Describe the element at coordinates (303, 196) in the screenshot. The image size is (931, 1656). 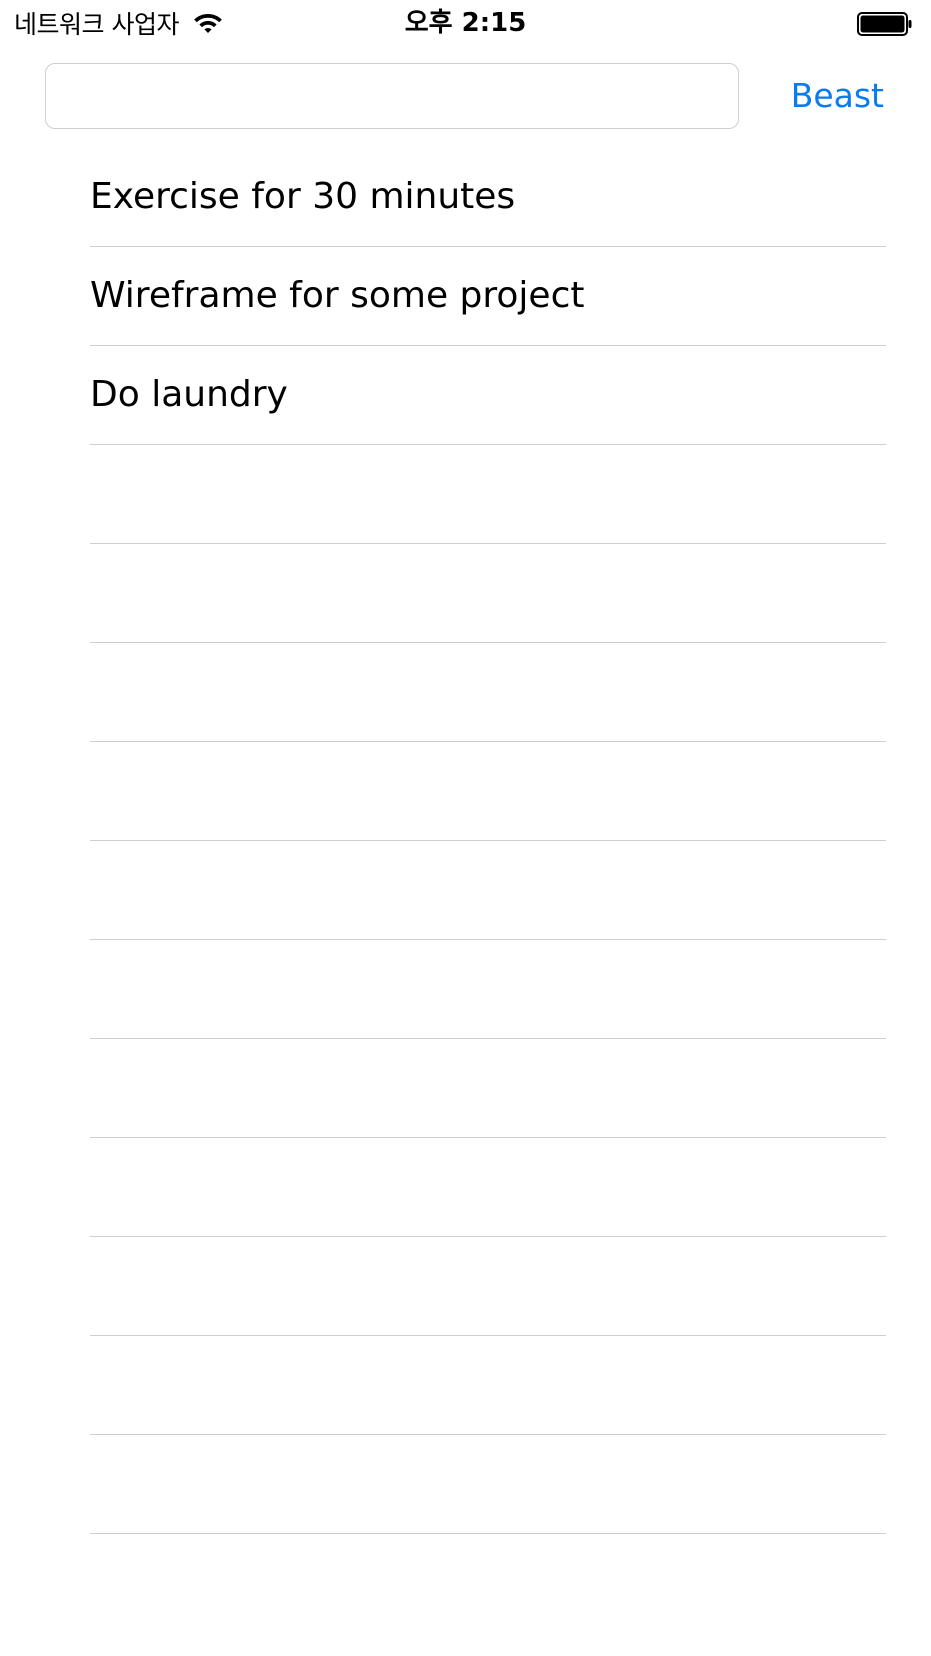
I see `task-label: Exercise for 30 minutes` at that location.